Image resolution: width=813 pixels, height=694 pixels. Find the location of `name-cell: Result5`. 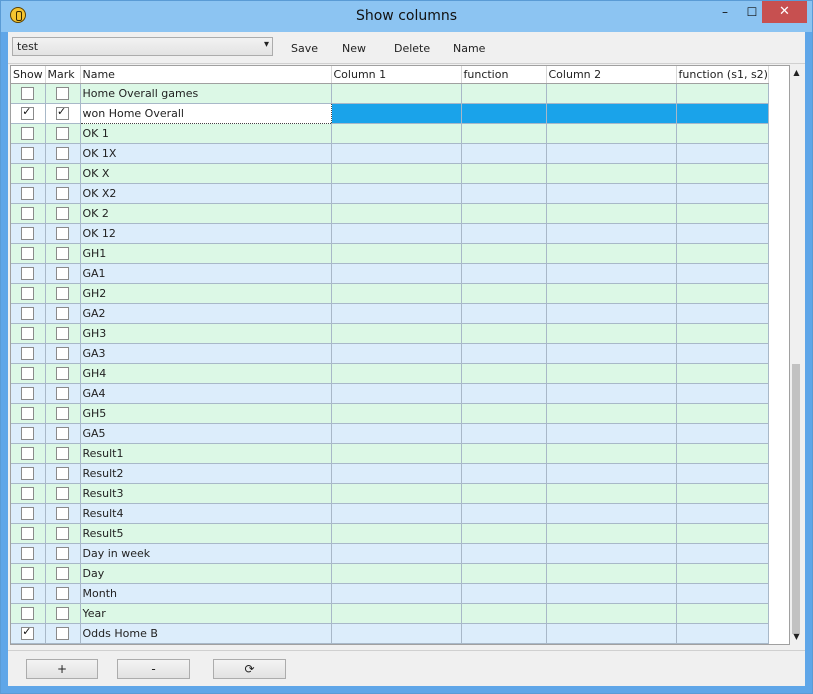

name-cell: Result5 is located at coordinates (206, 533).